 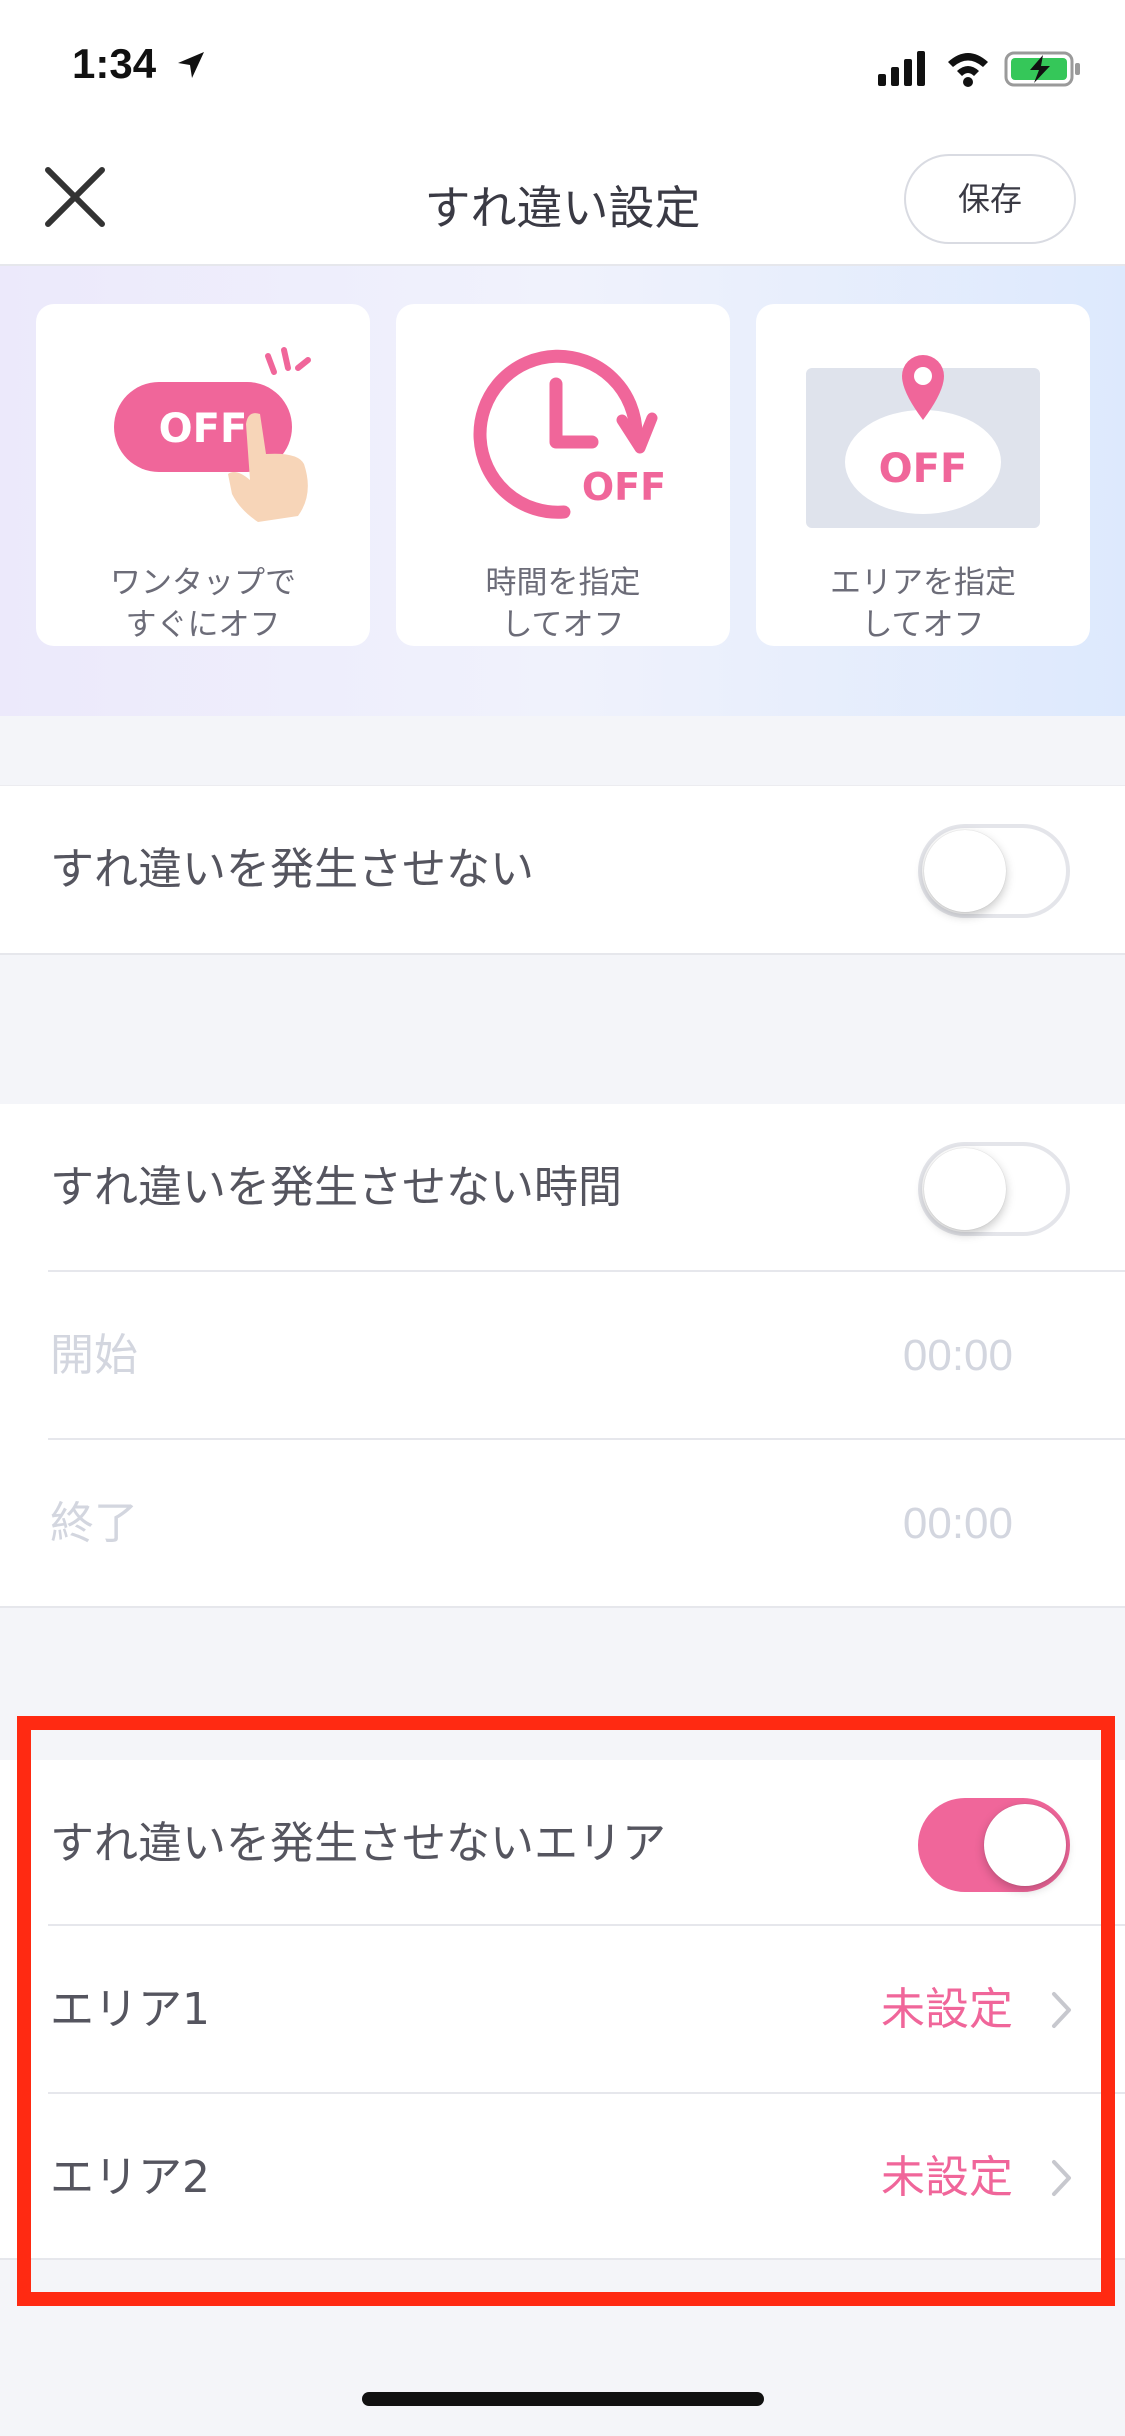 I want to click on status-time: 1:34, so click(x=114, y=63).